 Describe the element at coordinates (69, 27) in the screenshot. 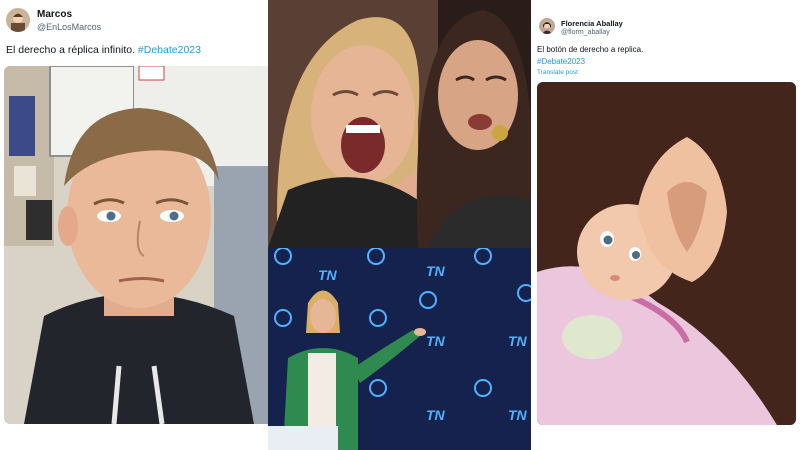

I see `user-handle: @EnLosMarcos` at that location.